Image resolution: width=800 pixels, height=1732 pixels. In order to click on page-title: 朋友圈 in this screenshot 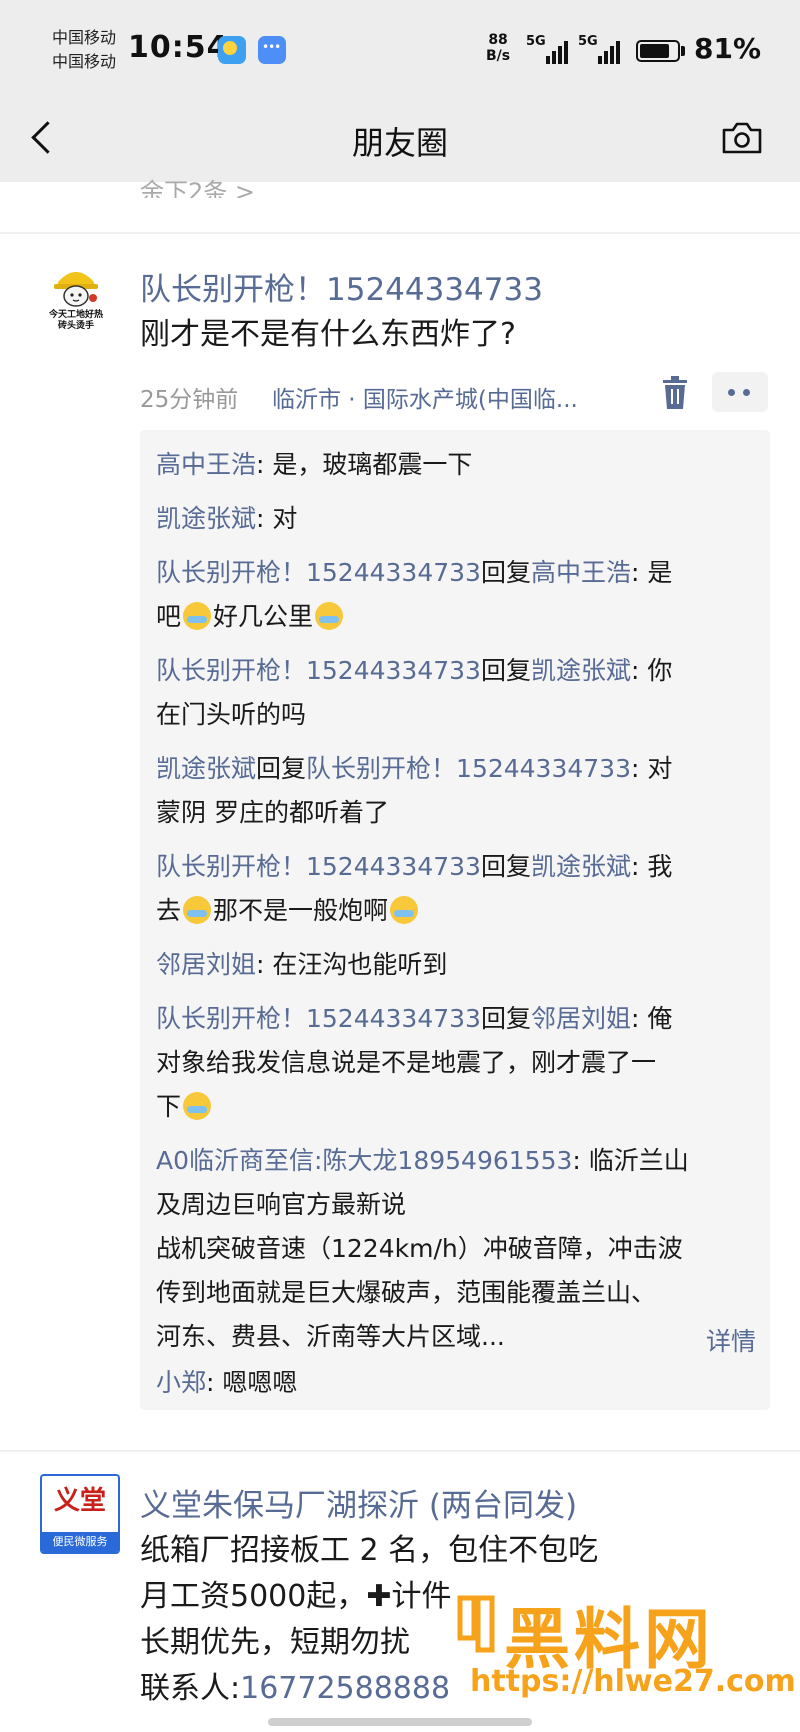, I will do `click(399, 143)`.